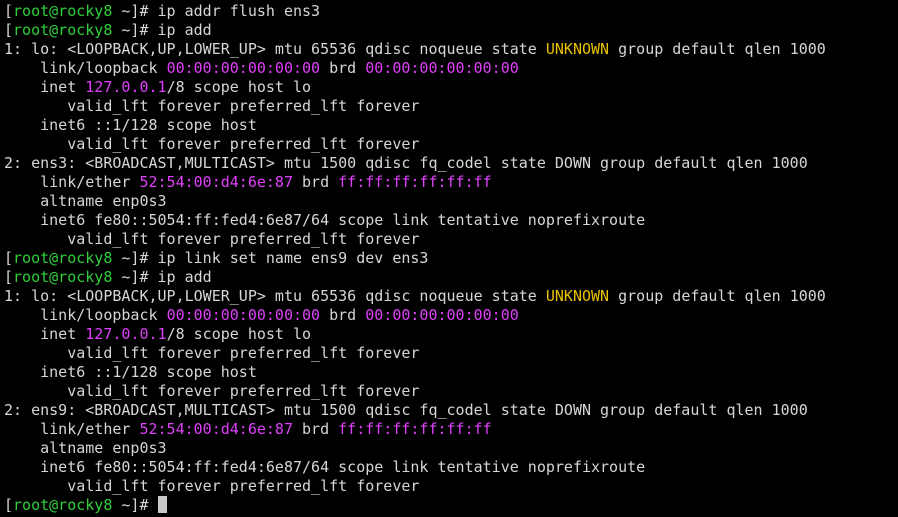  What do you see at coordinates (293, 258) in the screenshot?
I see `command-text: ip link set name ens9 dev ens3` at bounding box center [293, 258].